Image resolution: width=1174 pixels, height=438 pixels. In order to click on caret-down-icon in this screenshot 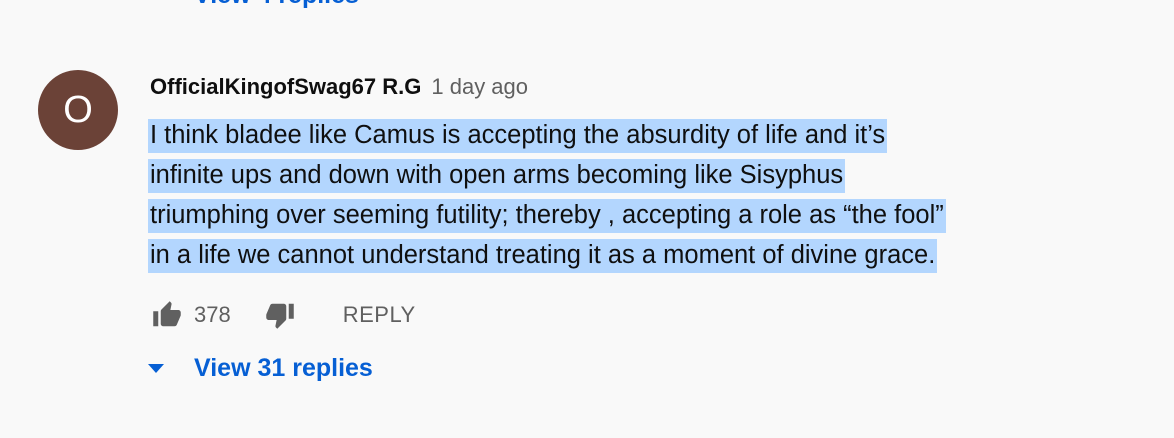, I will do `click(156, 368)`.